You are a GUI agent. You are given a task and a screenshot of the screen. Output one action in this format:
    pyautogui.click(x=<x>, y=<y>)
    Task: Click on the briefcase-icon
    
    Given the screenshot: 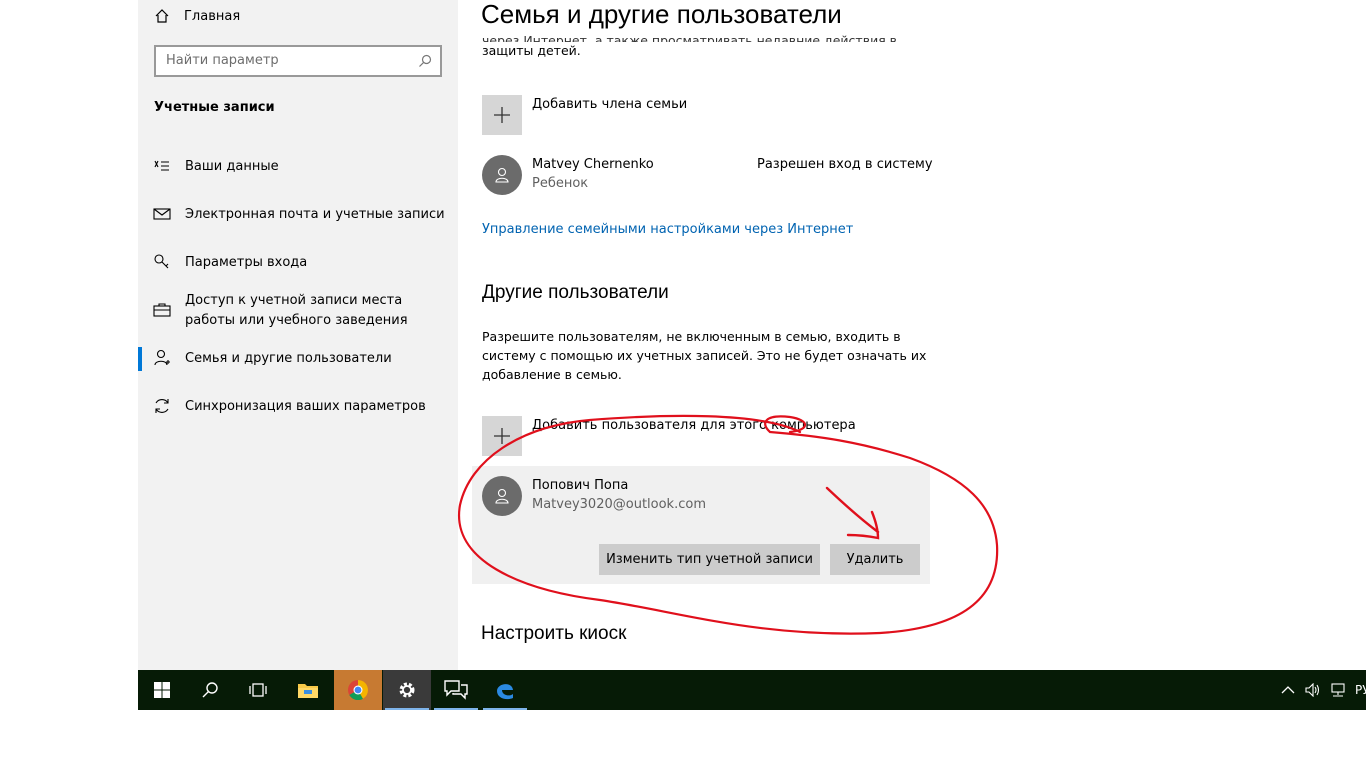 What is the action you would take?
    pyautogui.click(x=162, y=310)
    